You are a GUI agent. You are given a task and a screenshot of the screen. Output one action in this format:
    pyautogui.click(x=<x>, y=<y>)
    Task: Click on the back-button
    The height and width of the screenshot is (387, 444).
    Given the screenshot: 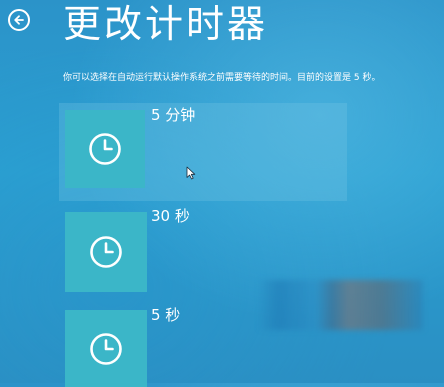 What is the action you would take?
    pyautogui.click(x=19, y=20)
    